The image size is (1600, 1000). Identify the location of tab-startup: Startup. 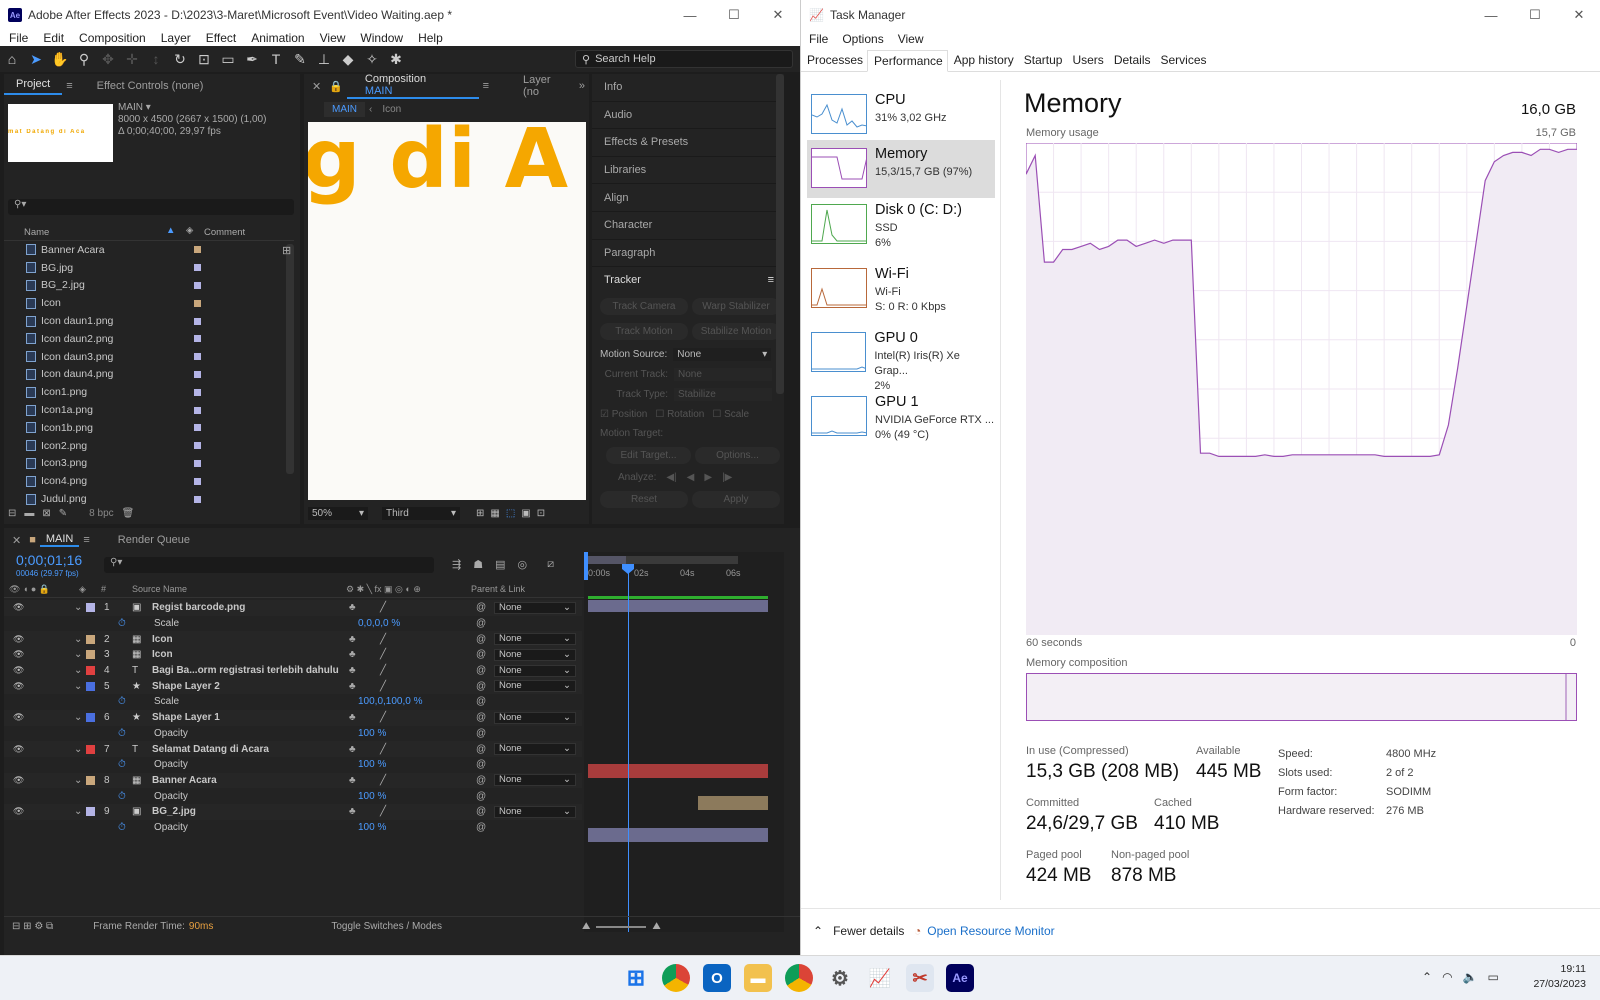
(1042, 61).